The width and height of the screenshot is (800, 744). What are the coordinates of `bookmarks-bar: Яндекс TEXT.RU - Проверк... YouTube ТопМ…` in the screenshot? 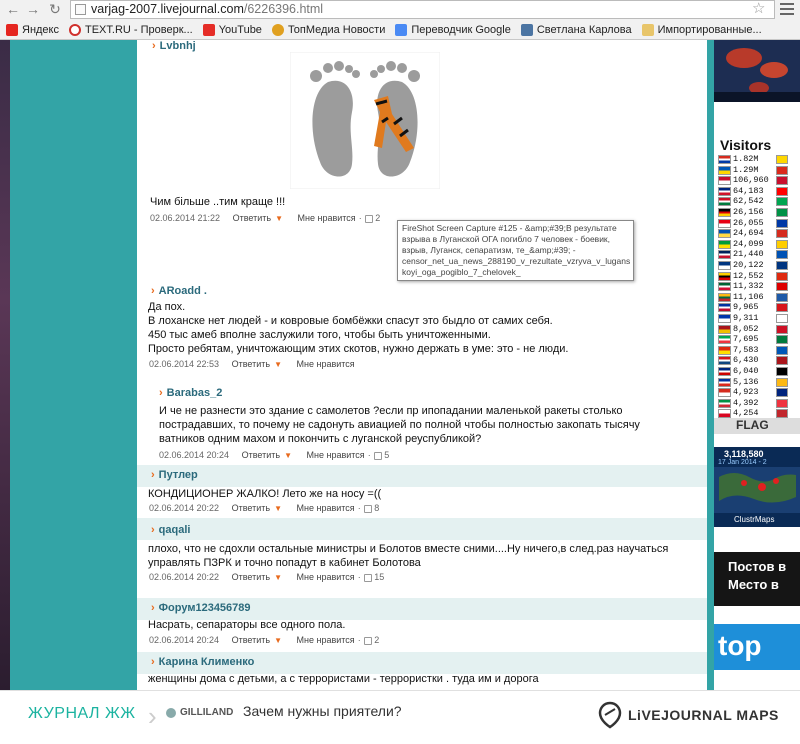 It's located at (400, 30).